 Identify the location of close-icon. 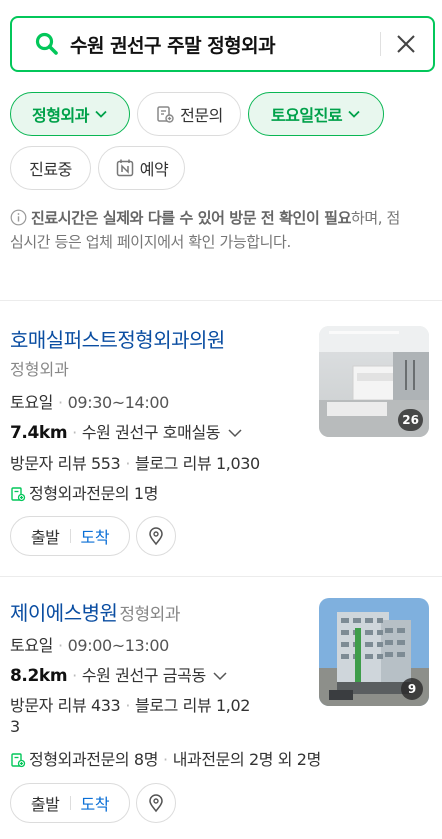
(406, 44).